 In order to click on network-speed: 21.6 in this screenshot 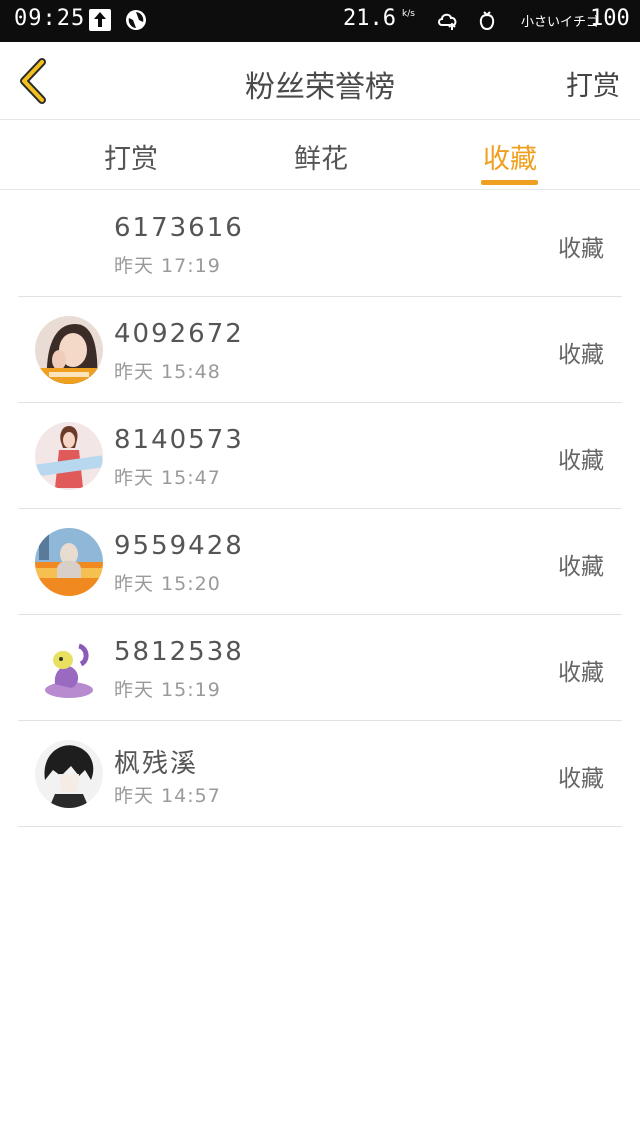, I will do `click(369, 18)`.